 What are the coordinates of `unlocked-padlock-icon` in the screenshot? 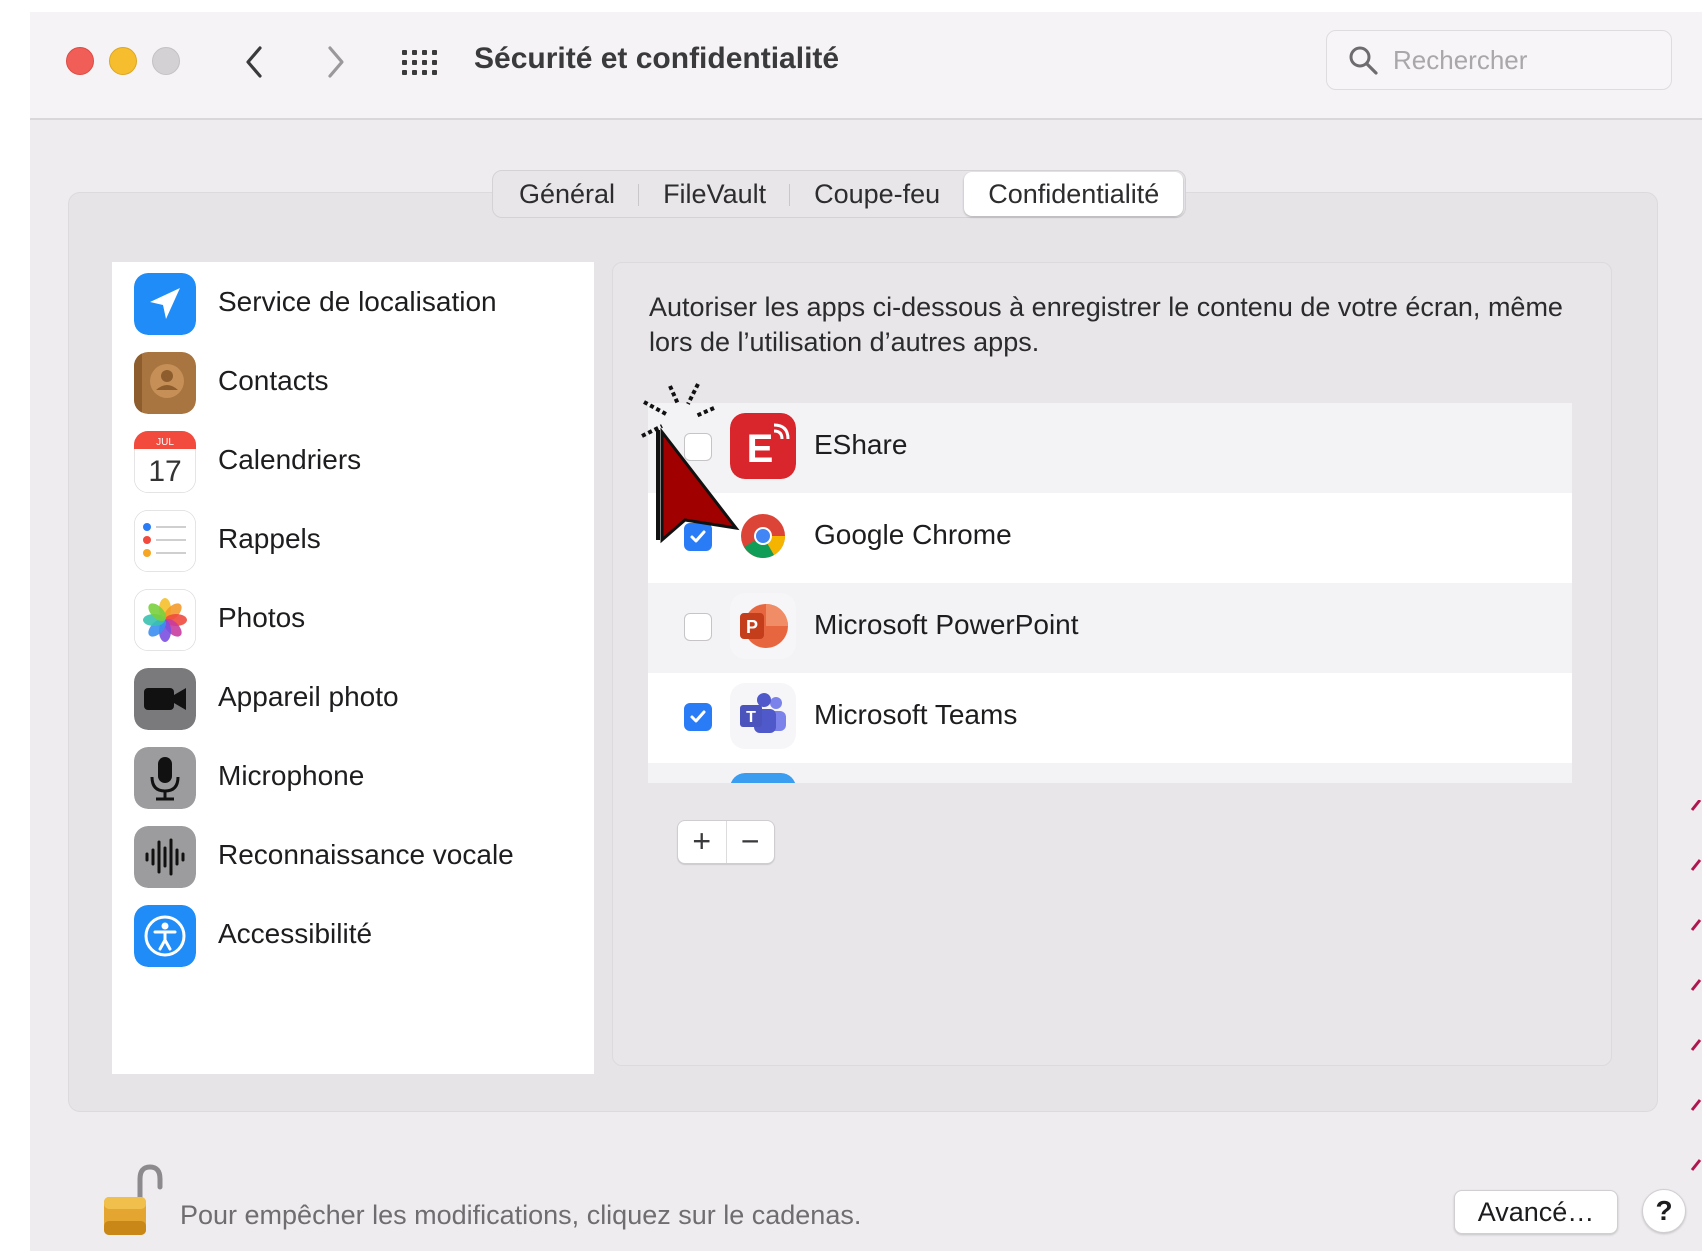 It's located at (133, 1199).